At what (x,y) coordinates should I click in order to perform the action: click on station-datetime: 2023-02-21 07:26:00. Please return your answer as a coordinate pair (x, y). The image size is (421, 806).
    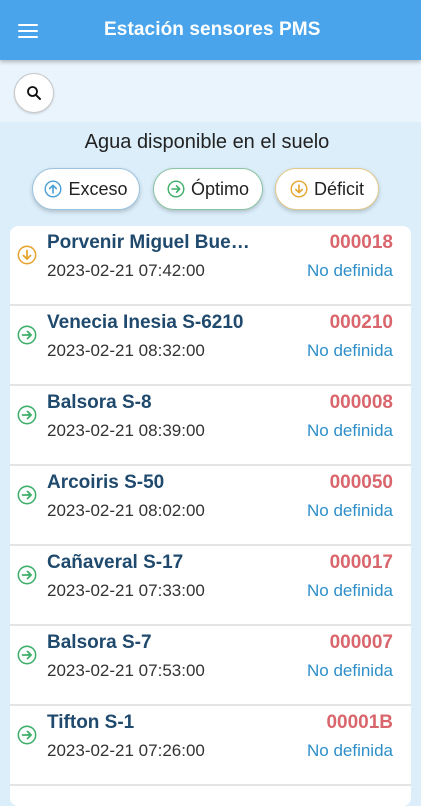
    Looking at the image, I should click on (126, 750).